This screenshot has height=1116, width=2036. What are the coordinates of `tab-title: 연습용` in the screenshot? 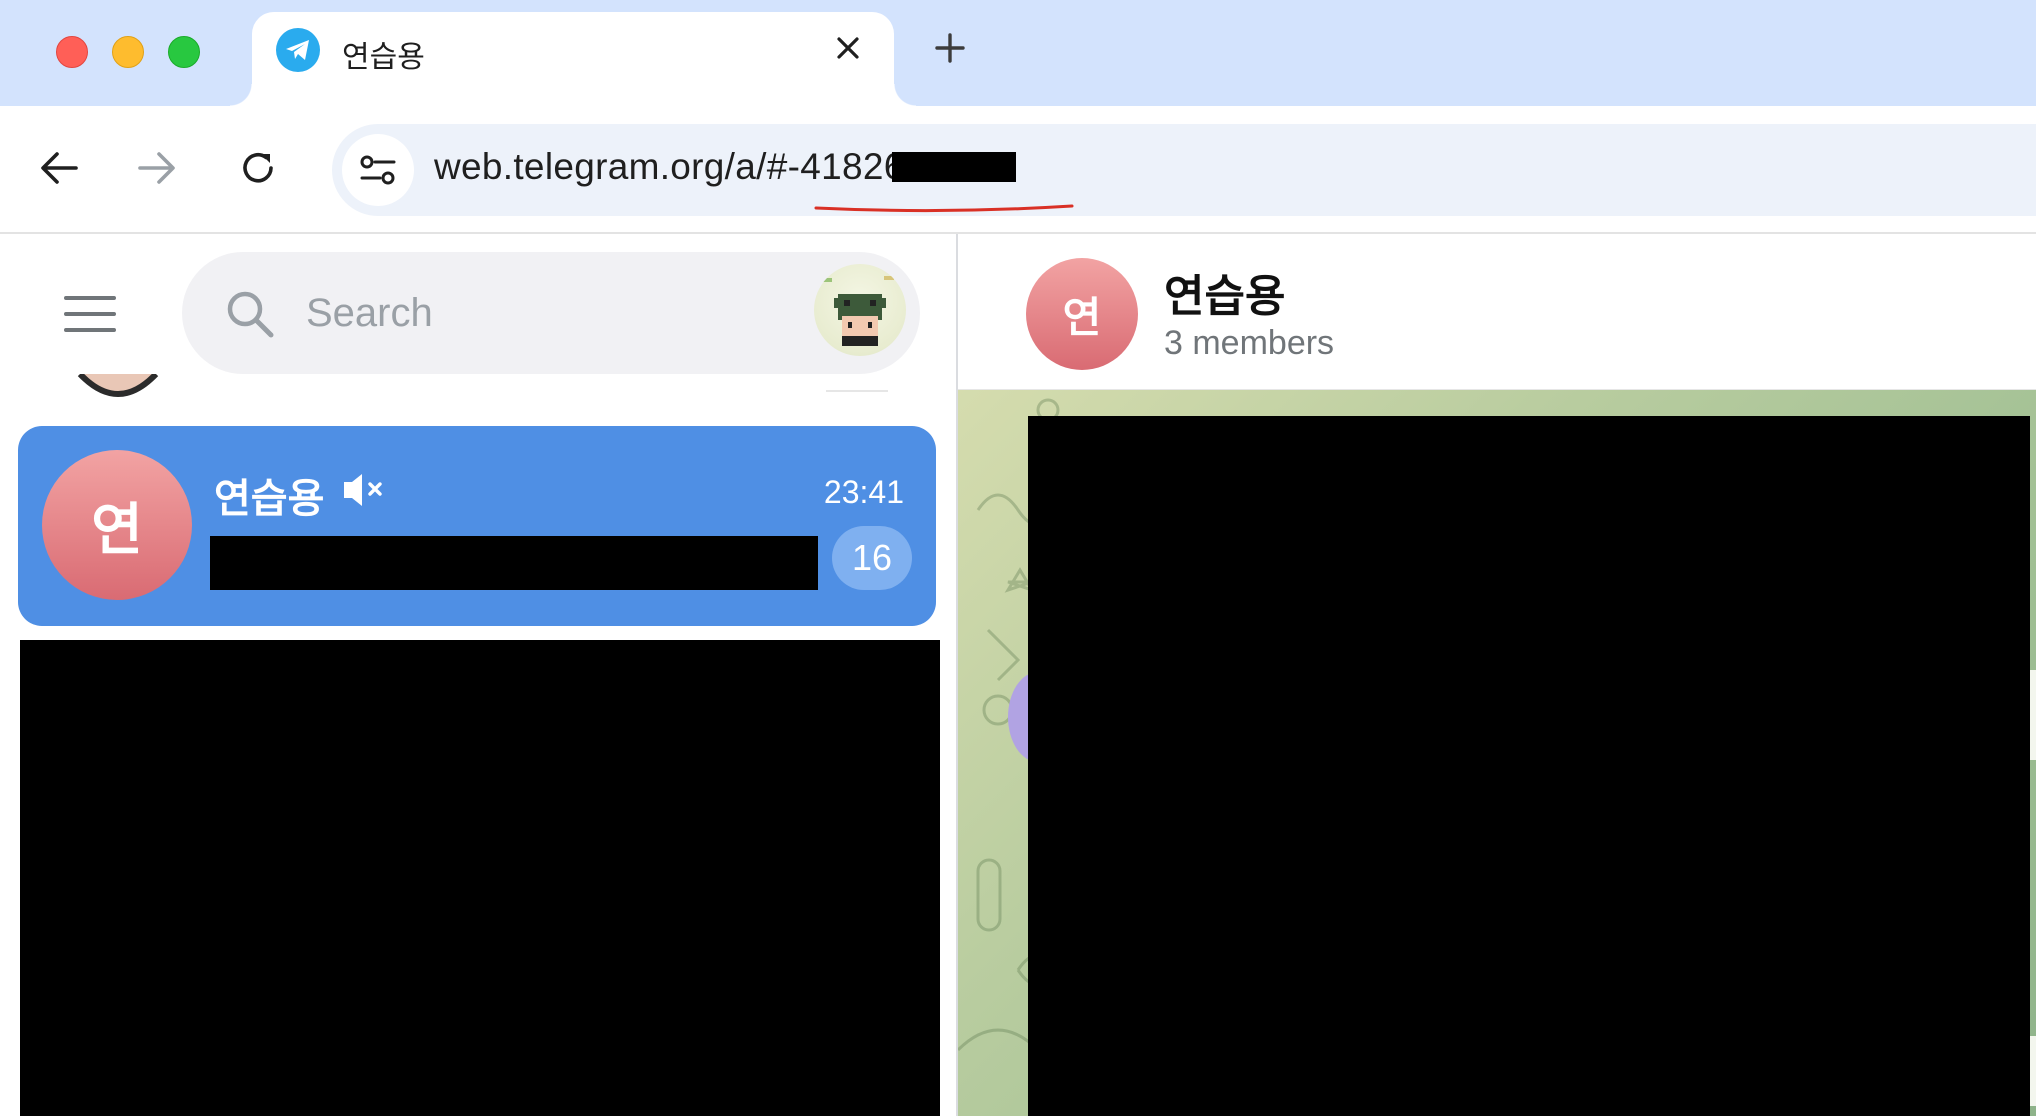 It's located at (383, 57).